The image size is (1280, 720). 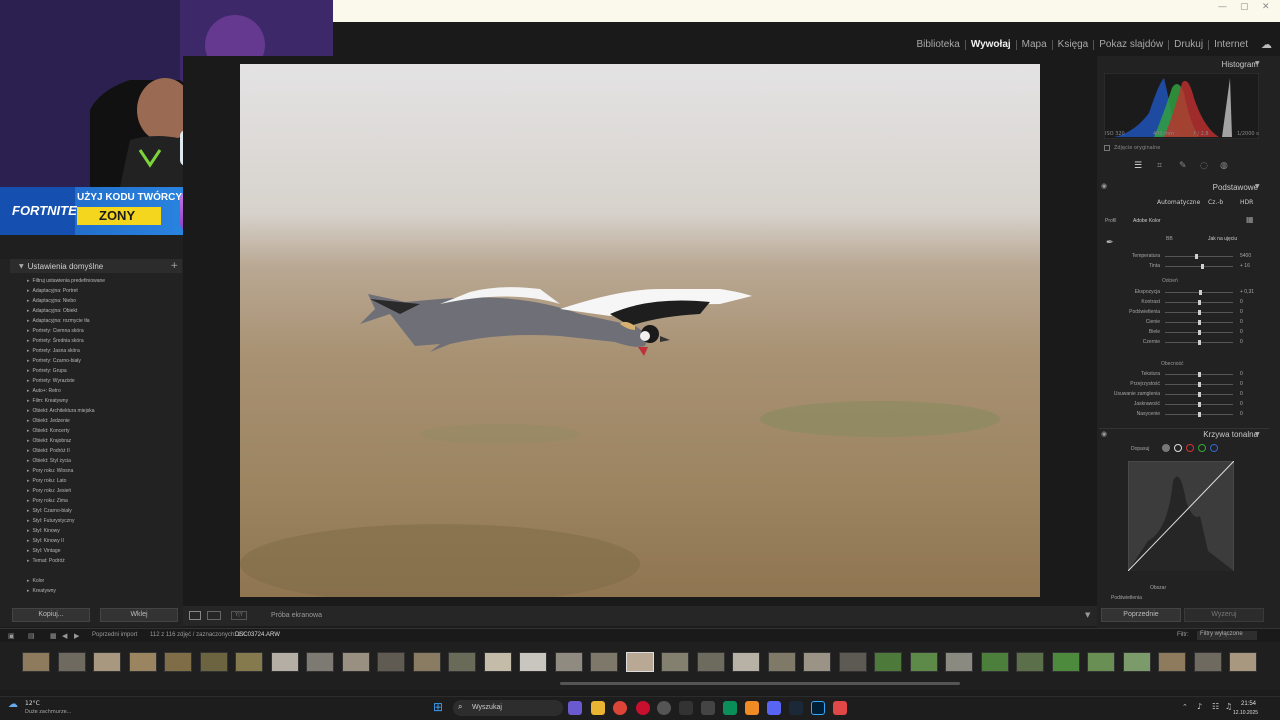 I want to click on tone-curve-title: Krzywa tonalna, so click(x=1230, y=434).